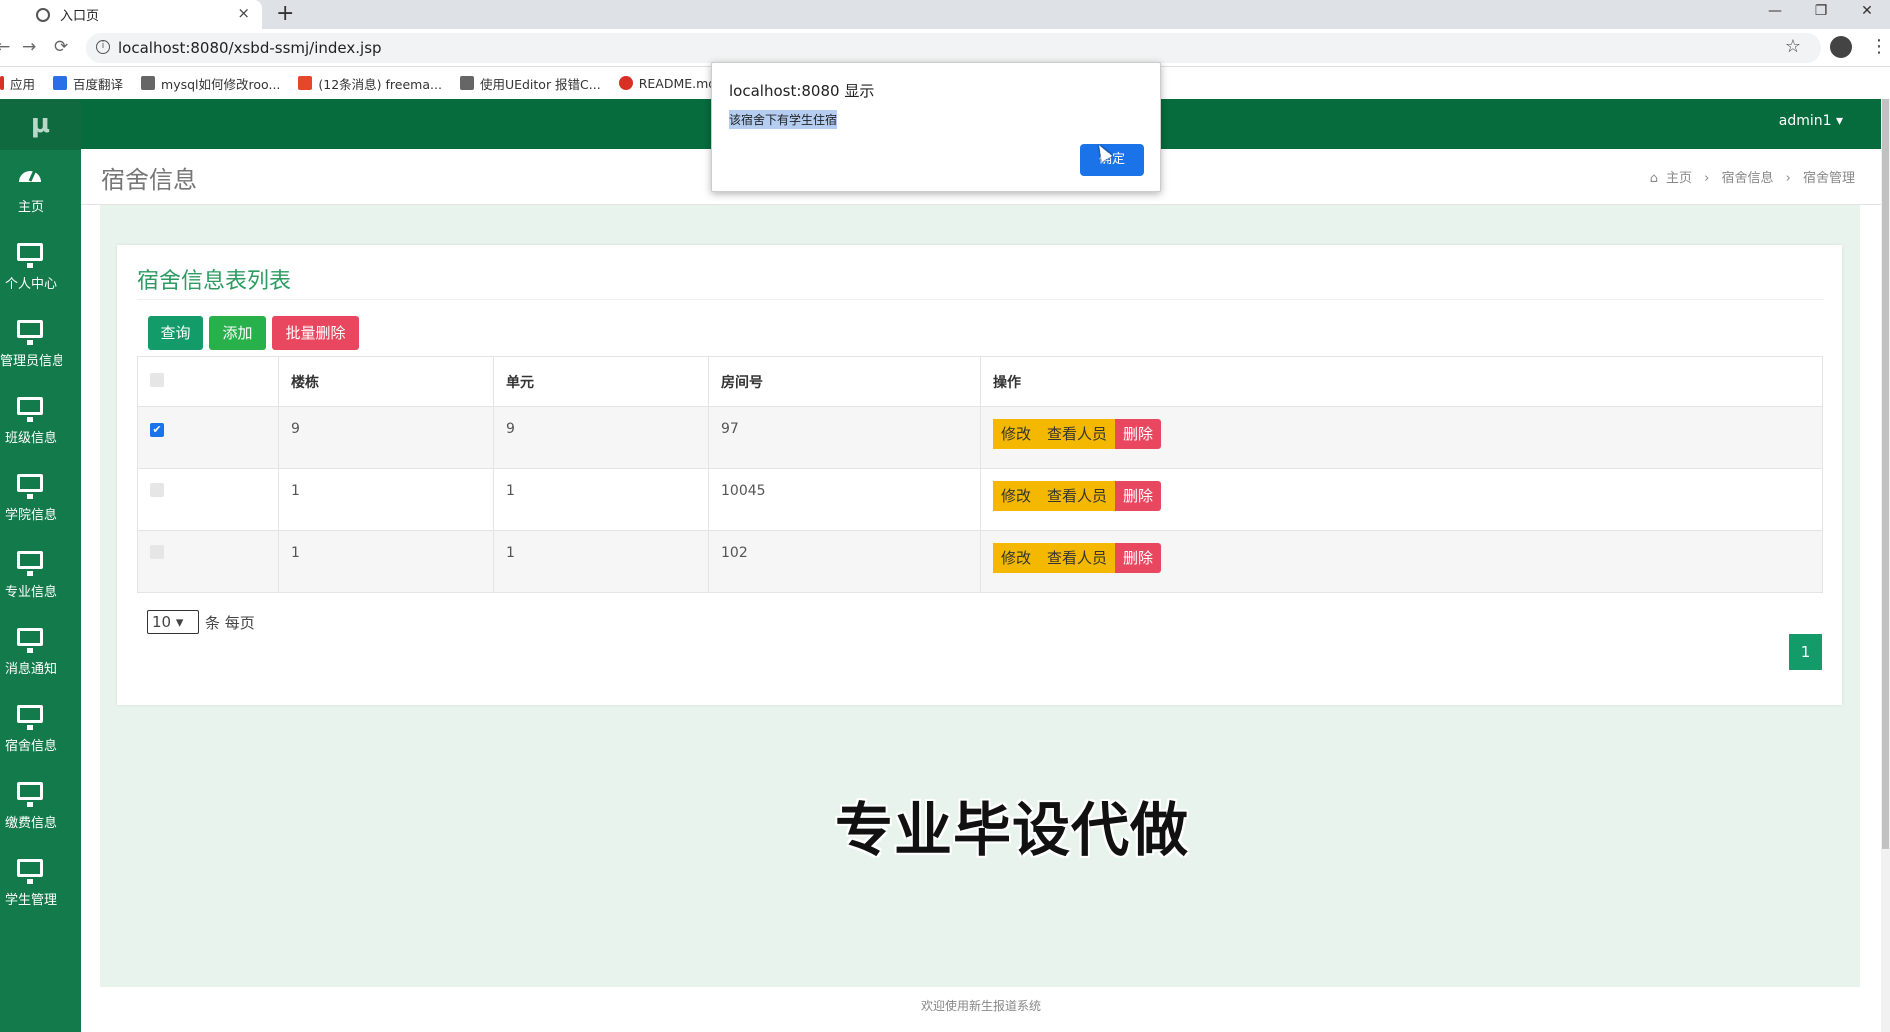 This screenshot has height=1032, width=1890. I want to click on sidebar-item-colleges: 学院信息, so click(40, 496).